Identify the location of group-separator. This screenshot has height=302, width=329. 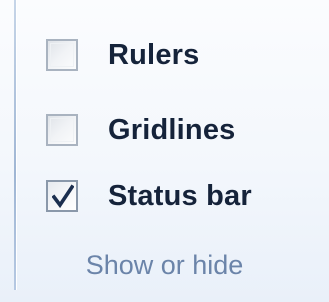
(15, 145).